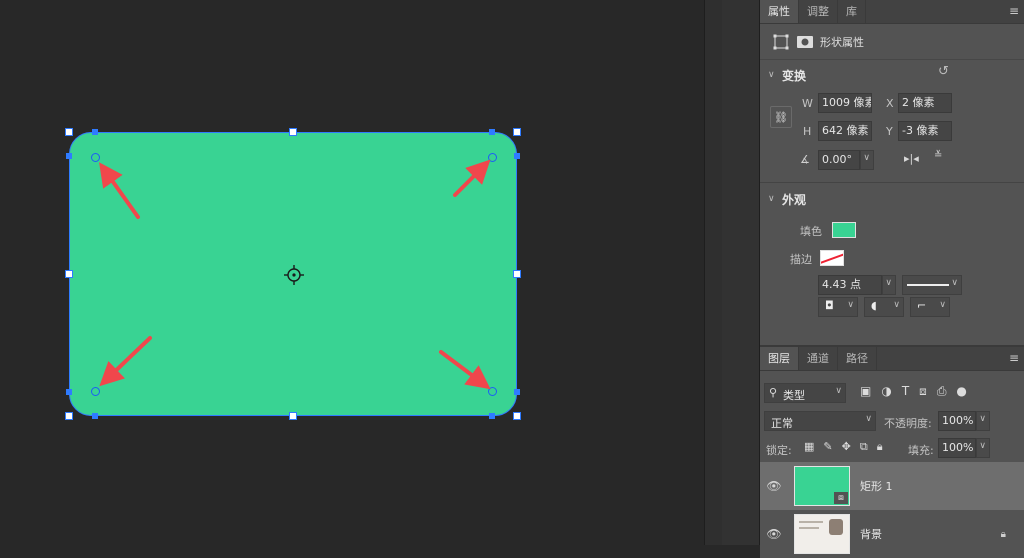 The width and height of the screenshot is (1024, 558). Describe the element at coordinates (892, 12) in the screenshot. I see `properties-tabs: 属性 调整 库 ≡` at that location.